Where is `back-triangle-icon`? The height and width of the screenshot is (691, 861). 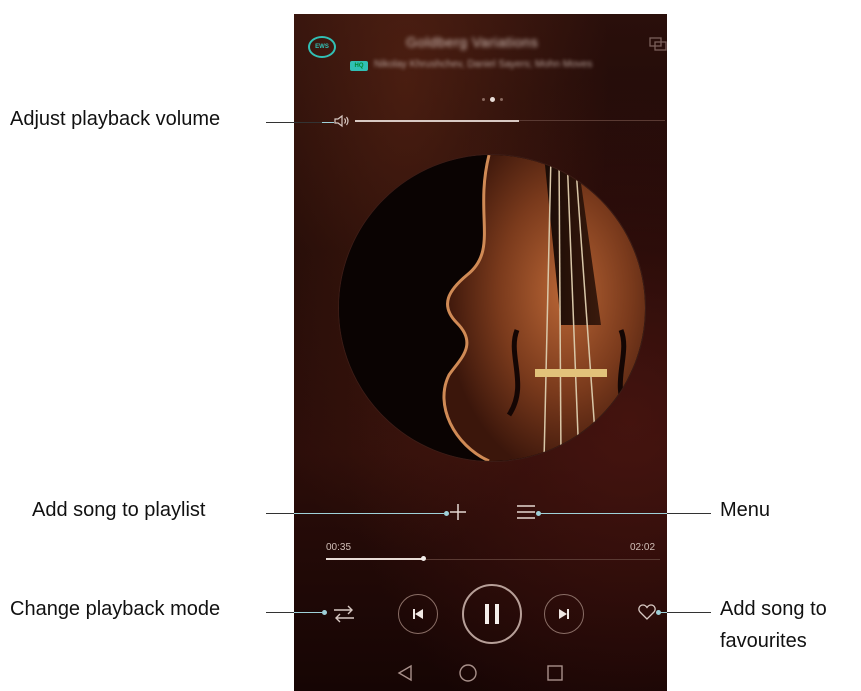 back-triangle-icon is located at coordinates (405, 673).